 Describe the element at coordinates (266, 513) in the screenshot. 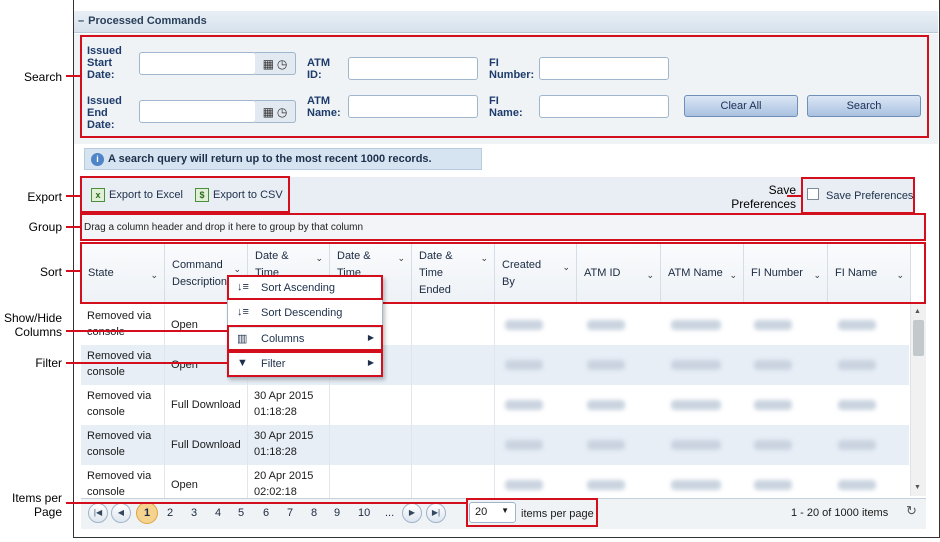

I see `page-number: 6` at that location.